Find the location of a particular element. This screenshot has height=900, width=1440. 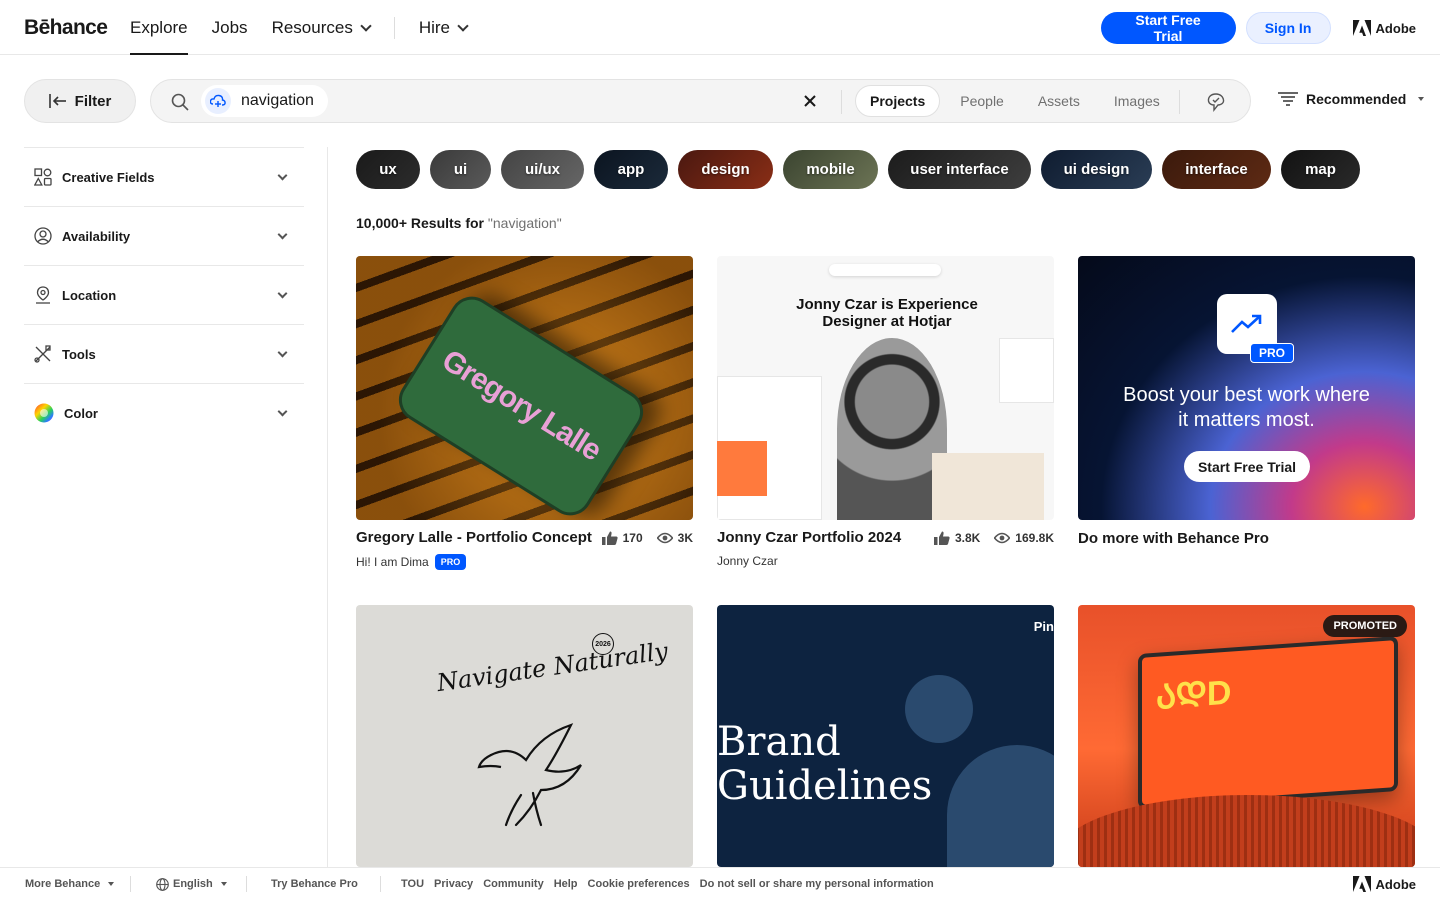

tag-chip: map is located at coordinates (1320, 169).